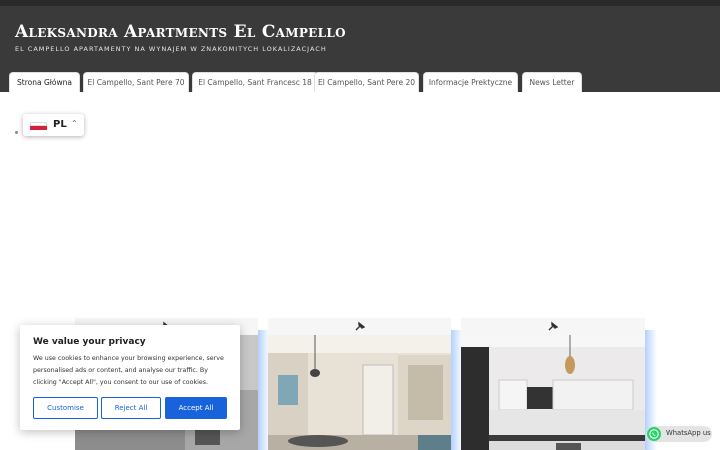  Describe the element at coordinates (89, 342) in the screenshot. I see `cookie-title: We value your privacy` at that location.